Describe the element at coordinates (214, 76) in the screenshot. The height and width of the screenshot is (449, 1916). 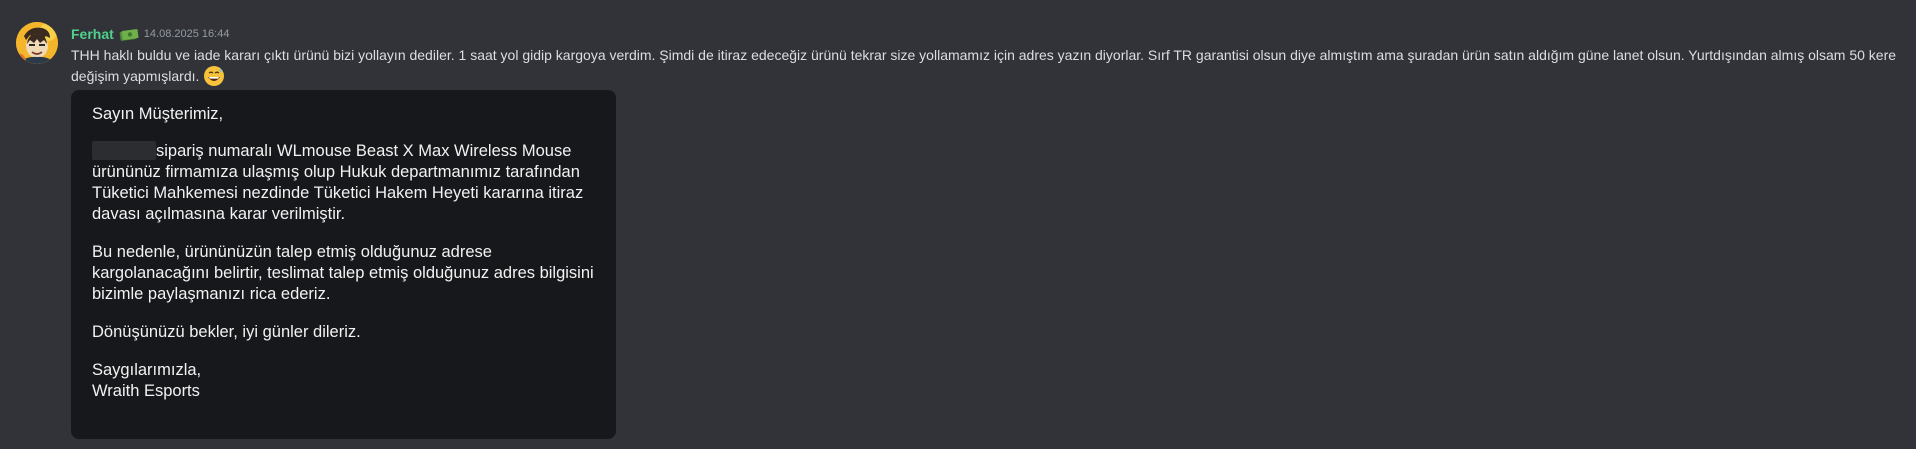
I see `grinning-sweat-emoji` at that location.